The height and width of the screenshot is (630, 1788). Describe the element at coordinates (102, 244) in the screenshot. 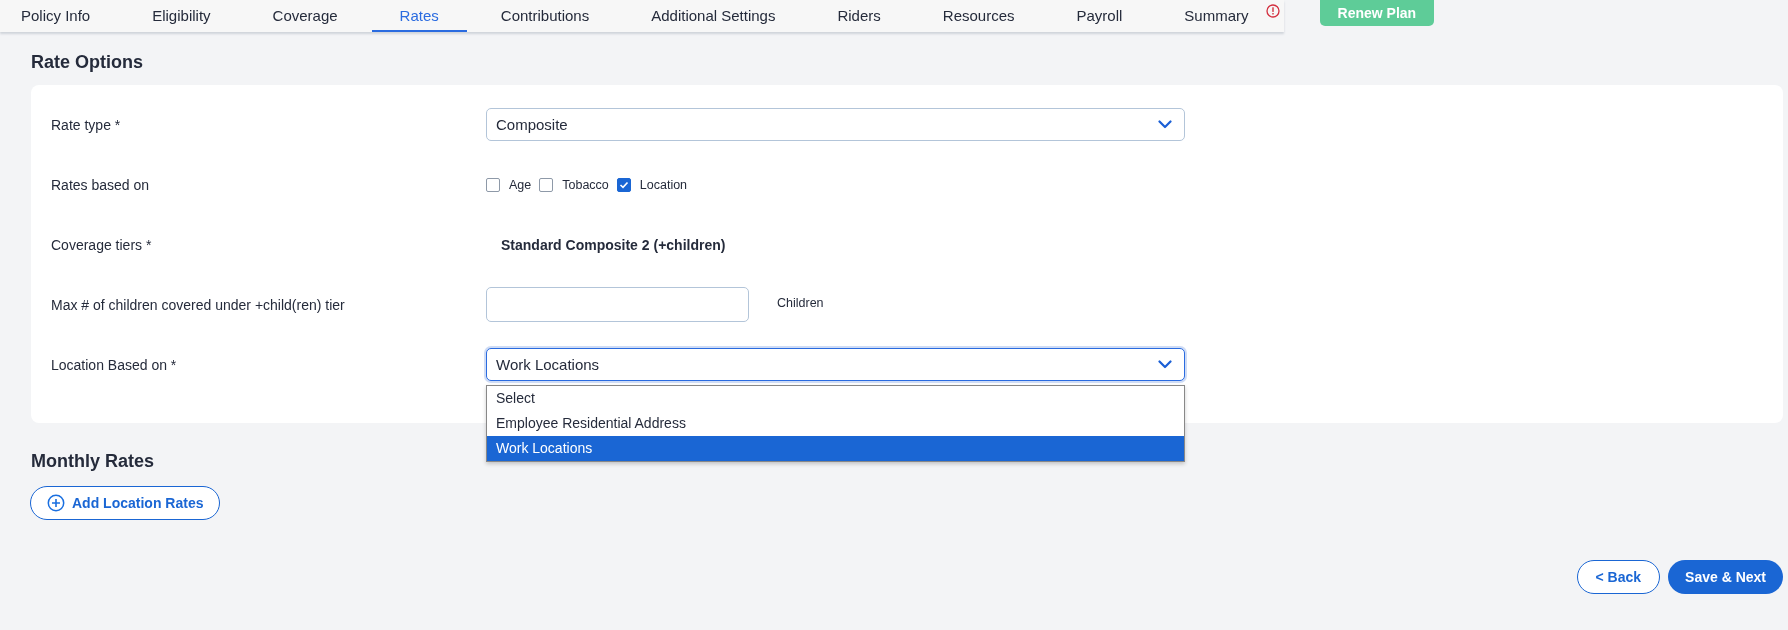

I see `field-label: Coverage tiers *` at that location.